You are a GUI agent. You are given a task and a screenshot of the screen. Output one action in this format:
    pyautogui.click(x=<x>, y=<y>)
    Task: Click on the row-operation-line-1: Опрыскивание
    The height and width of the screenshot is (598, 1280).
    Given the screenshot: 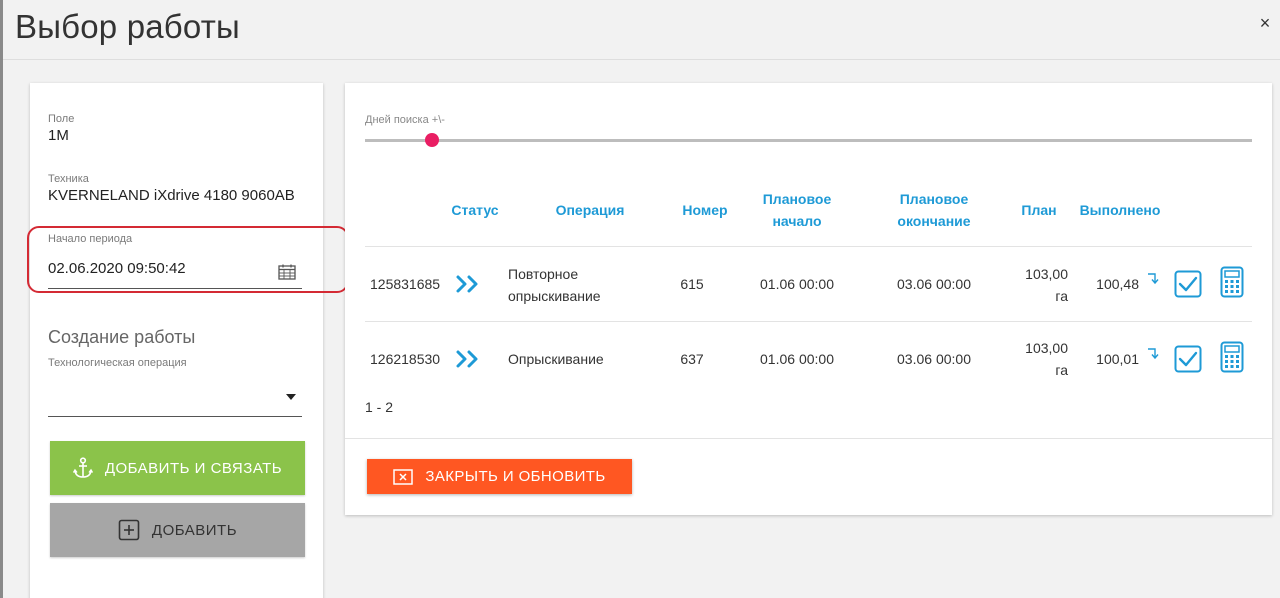 What is the action you would take?
    pyautogui.click(x=556, y=359)
    